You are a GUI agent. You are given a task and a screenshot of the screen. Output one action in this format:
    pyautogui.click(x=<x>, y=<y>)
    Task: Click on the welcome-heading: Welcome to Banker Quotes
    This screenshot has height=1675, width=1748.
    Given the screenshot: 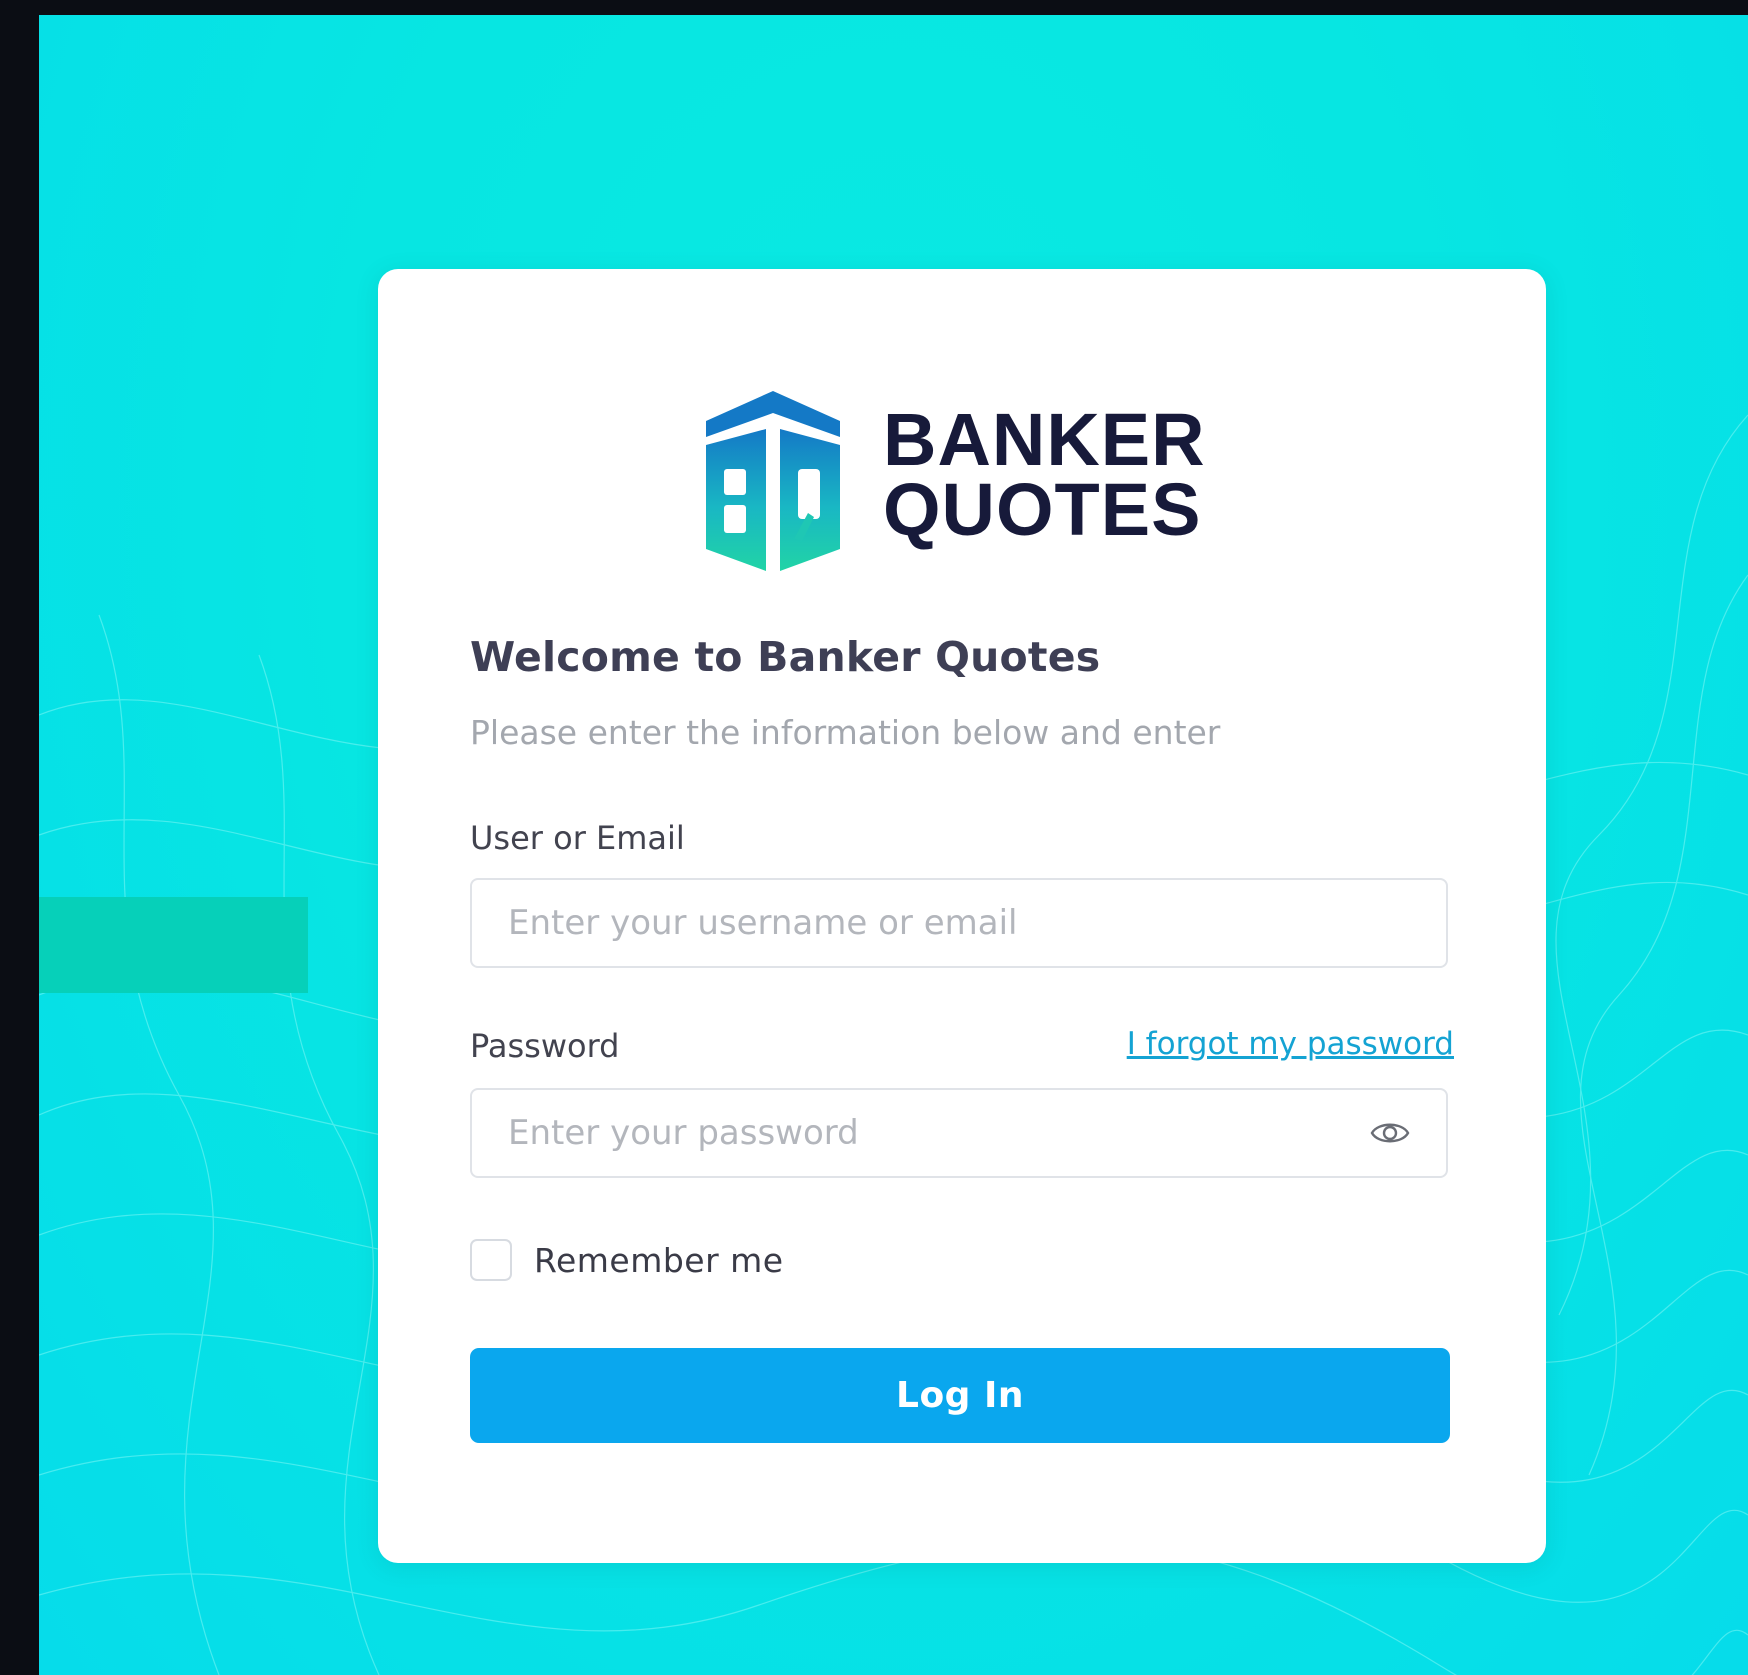 What is the action you would take?
    pyautogui.click(x=785, y=657)
    